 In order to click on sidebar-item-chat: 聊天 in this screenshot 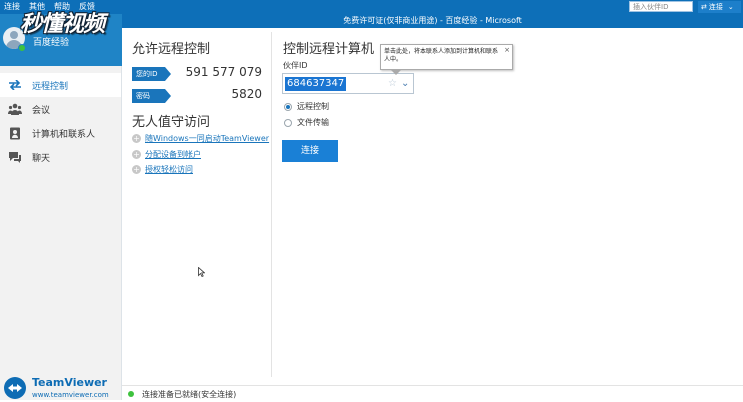, I will do `click(60, 157)`.